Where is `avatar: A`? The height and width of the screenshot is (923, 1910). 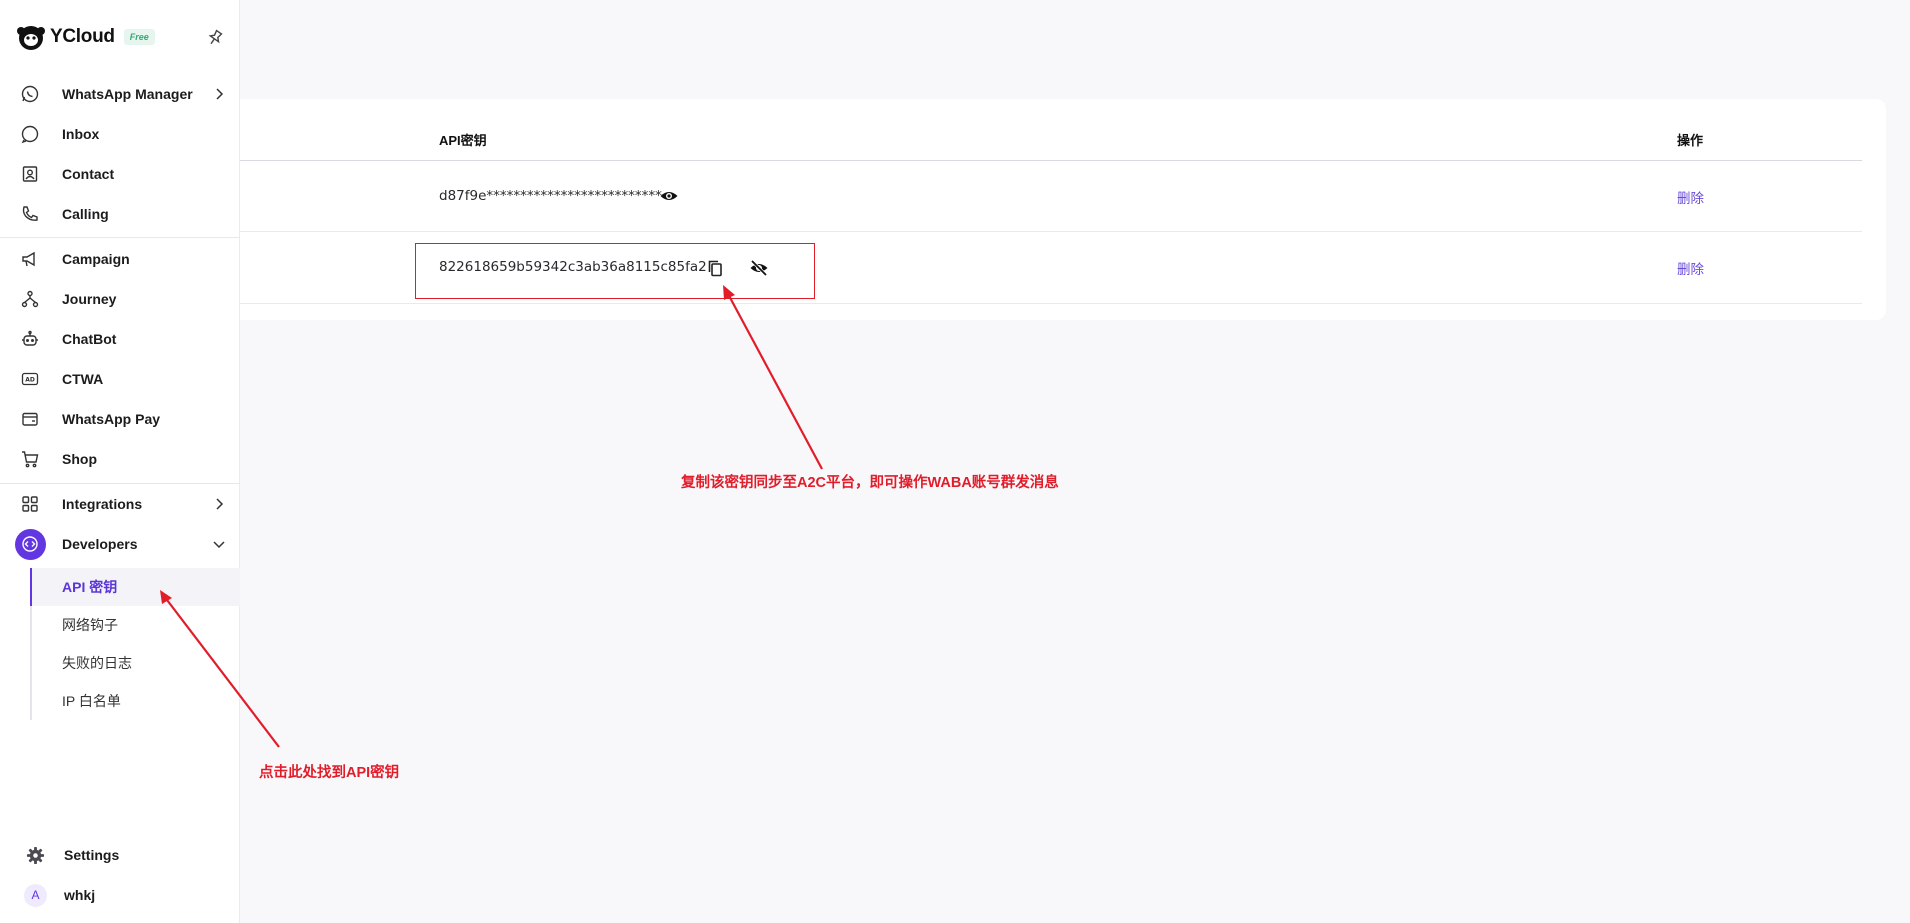
avatar: A is located at coordinates (35, 895).